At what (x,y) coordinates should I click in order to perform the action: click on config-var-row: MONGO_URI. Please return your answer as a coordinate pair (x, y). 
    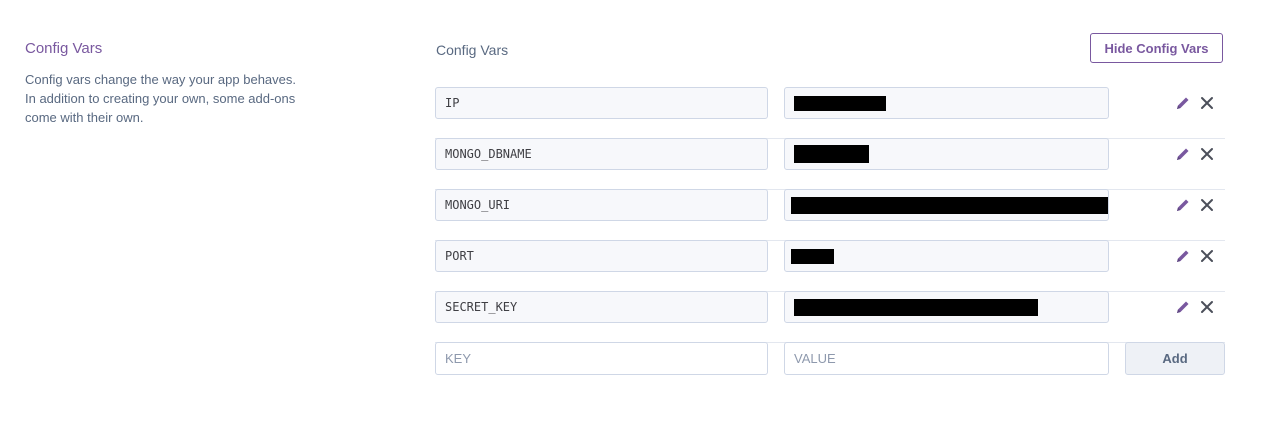
    Looking at the image, I should click on (830, 215).